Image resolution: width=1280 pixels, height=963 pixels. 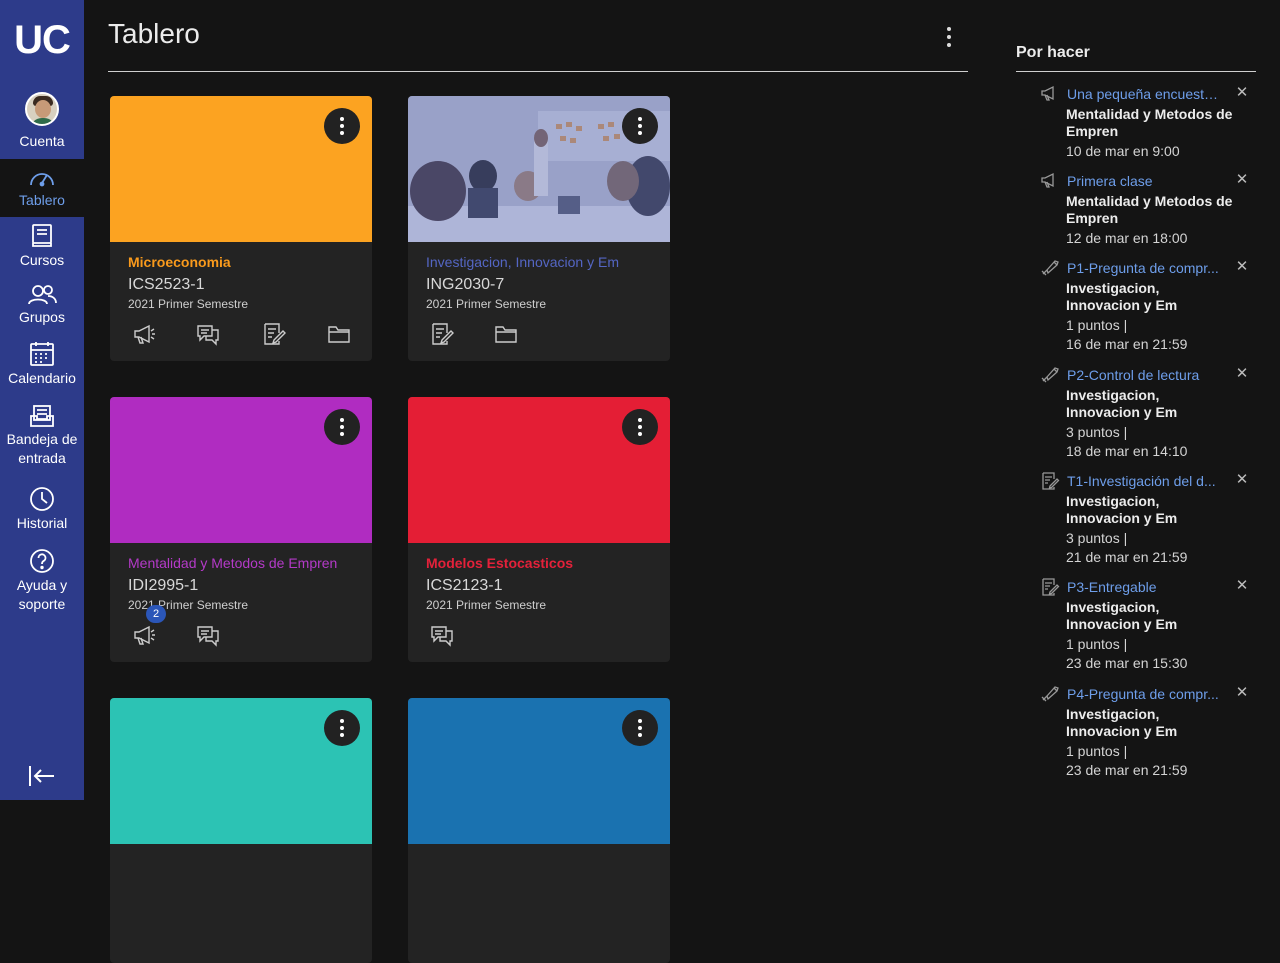 I want to click on course-code: ING2030-7, so click(x=465, y=284).